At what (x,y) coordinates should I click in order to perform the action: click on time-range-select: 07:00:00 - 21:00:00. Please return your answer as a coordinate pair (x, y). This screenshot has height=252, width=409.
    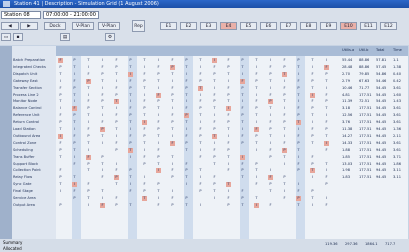
    Looking at the image, I should click on (71, 15).